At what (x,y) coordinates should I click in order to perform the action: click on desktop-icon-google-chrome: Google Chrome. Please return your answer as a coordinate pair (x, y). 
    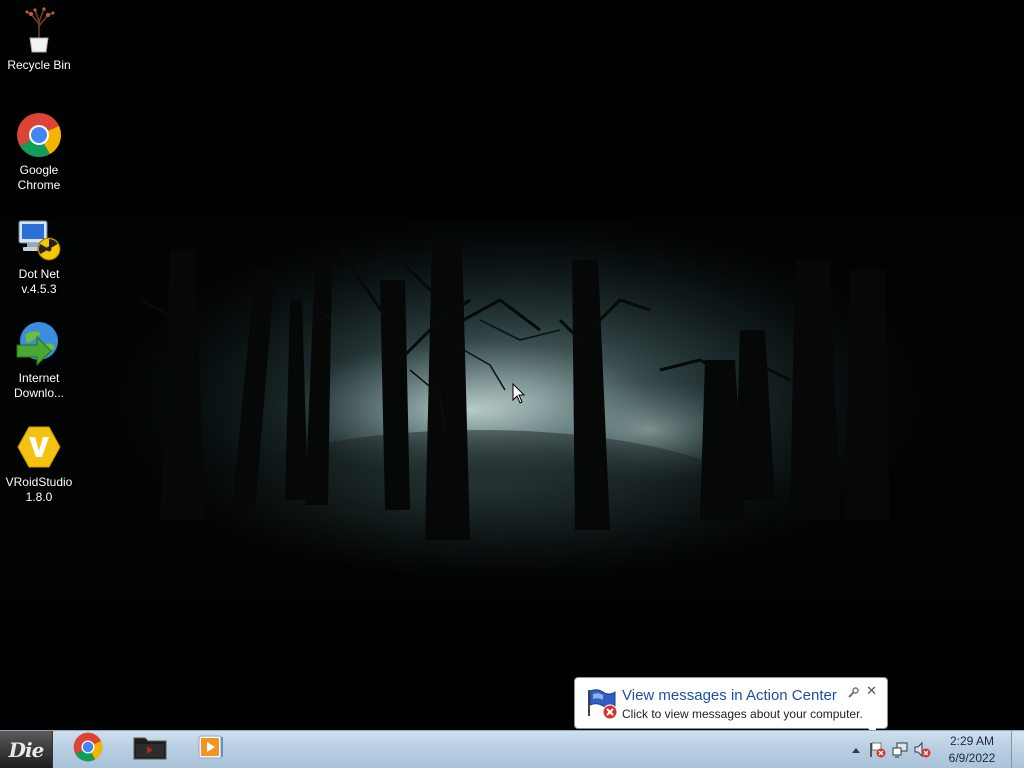
    Looking at the image, I should click on (39, 152).